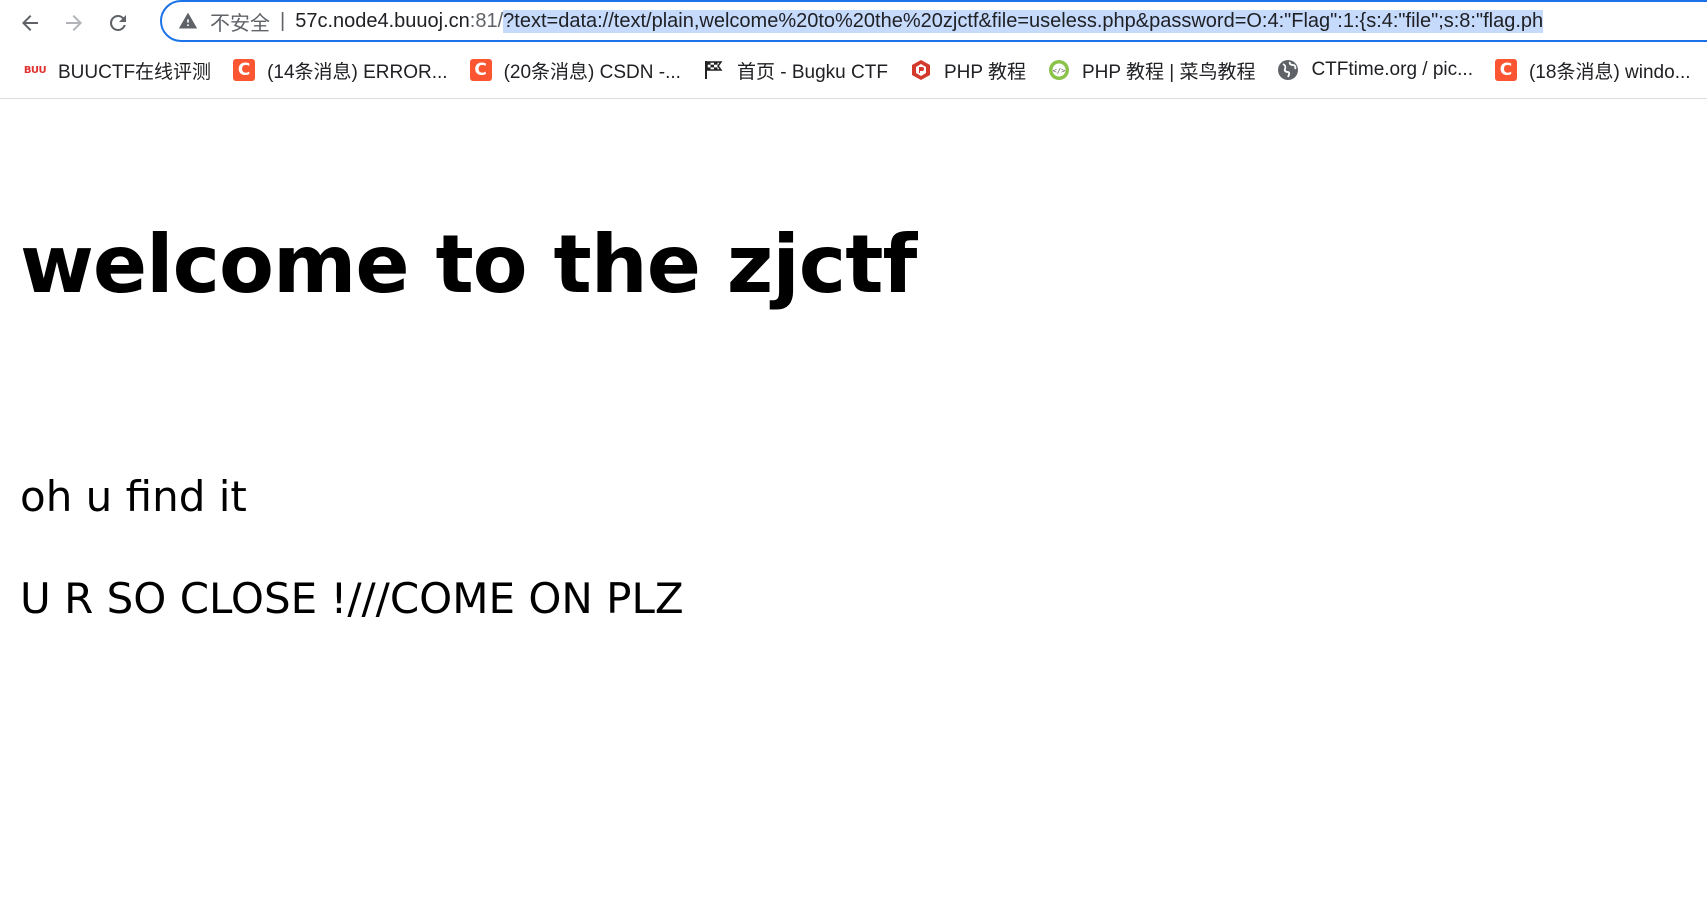 Image resolution: width=1707 pixels, height=924 pixels. I want to click on security-label: 不安全, so click(240, 21).